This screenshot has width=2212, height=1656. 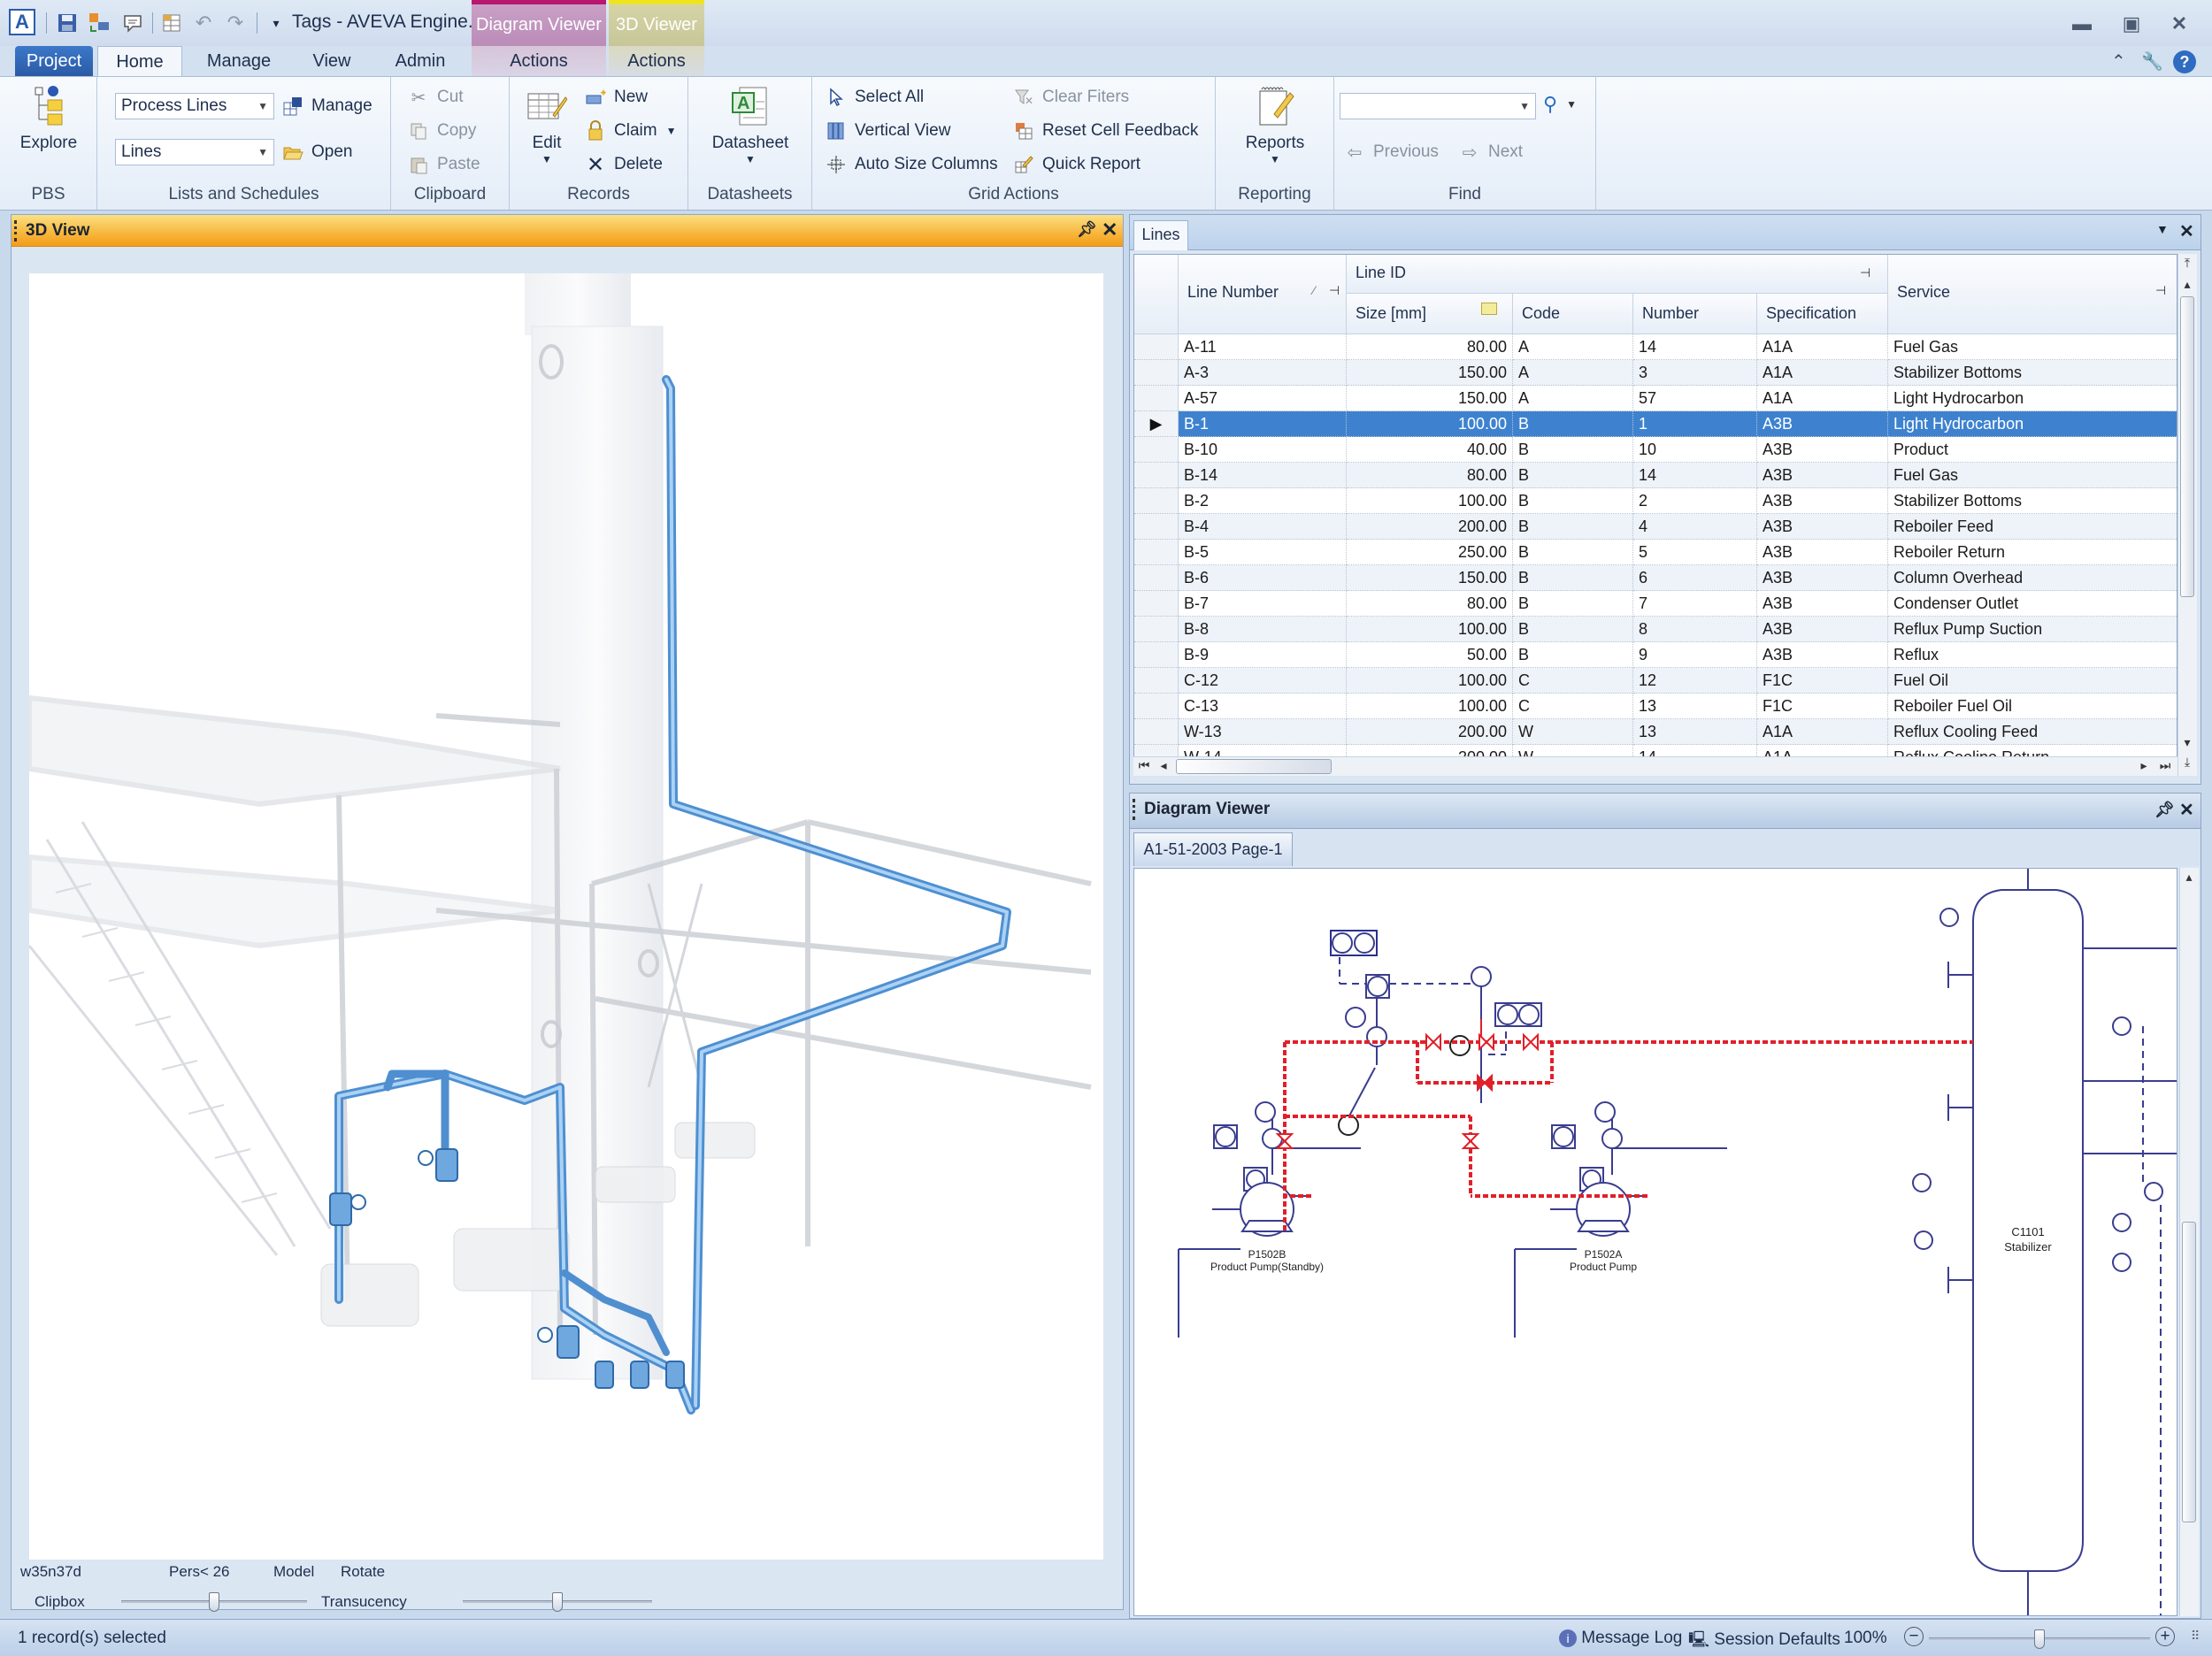 What do you see at coordinates (2187, 263) in the screenshot?
I see `scroll-top-icon: ⤒` at bounding box center [2187, 263].